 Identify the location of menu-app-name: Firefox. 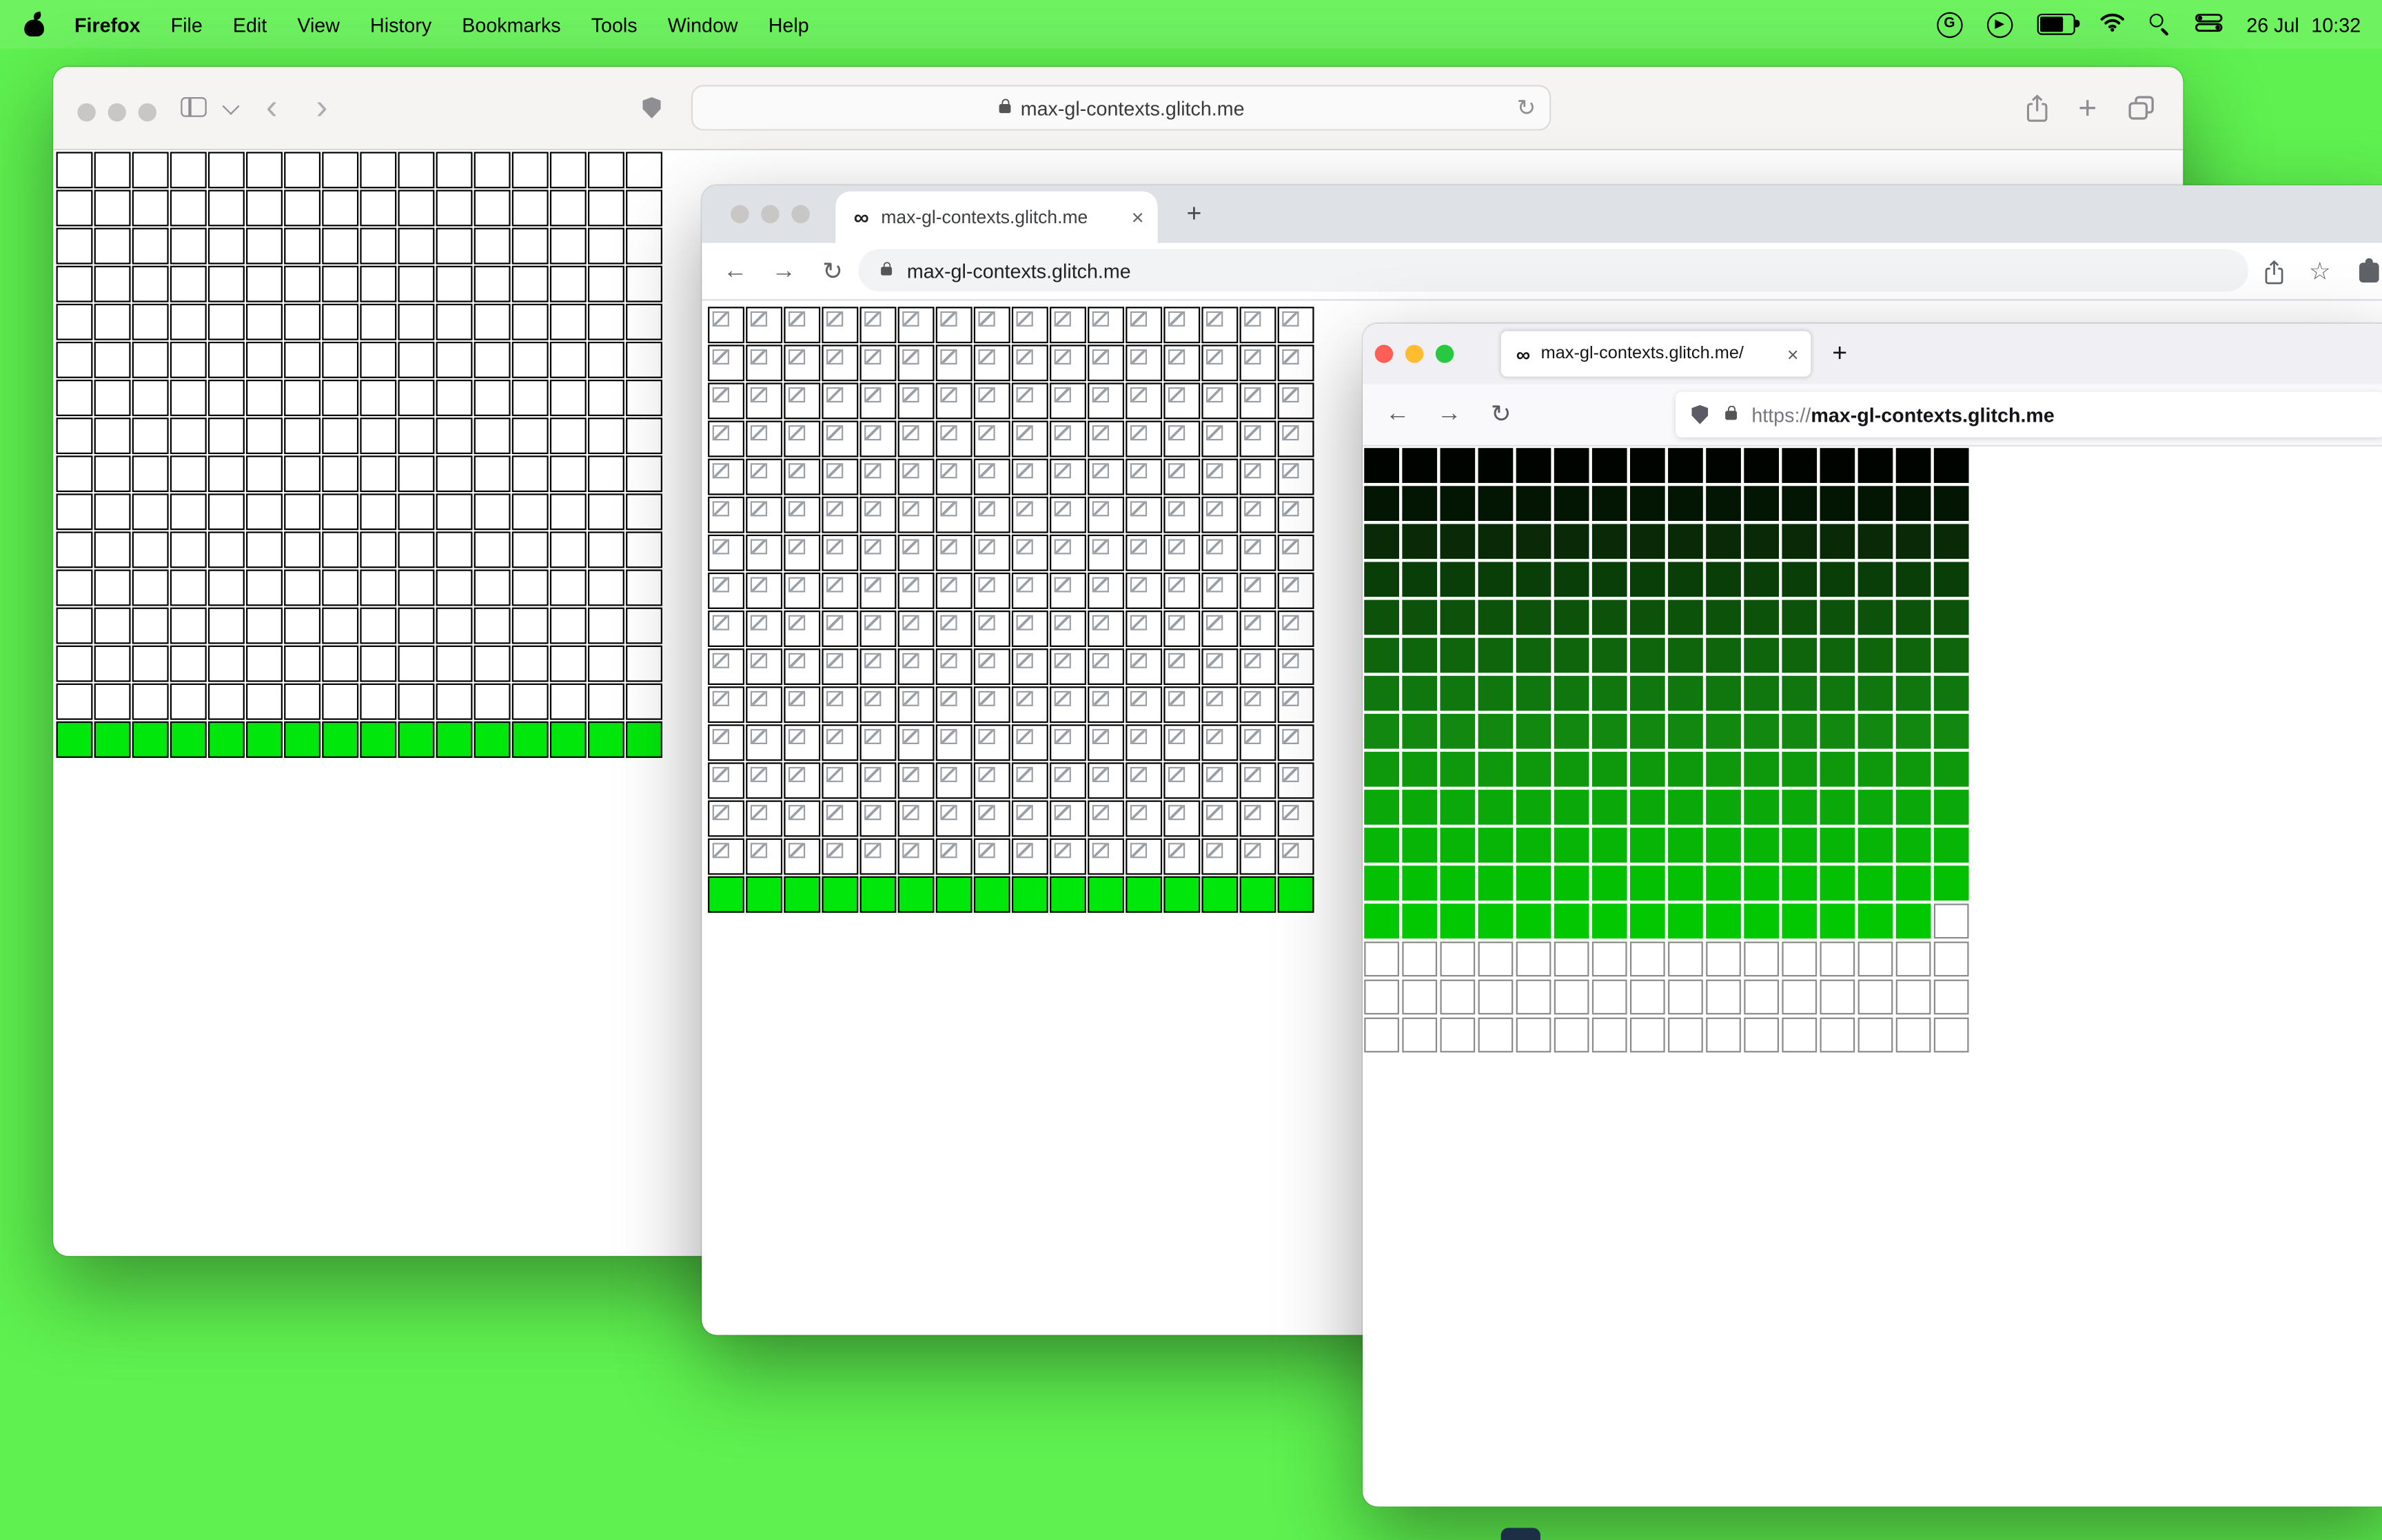
(108, 24).